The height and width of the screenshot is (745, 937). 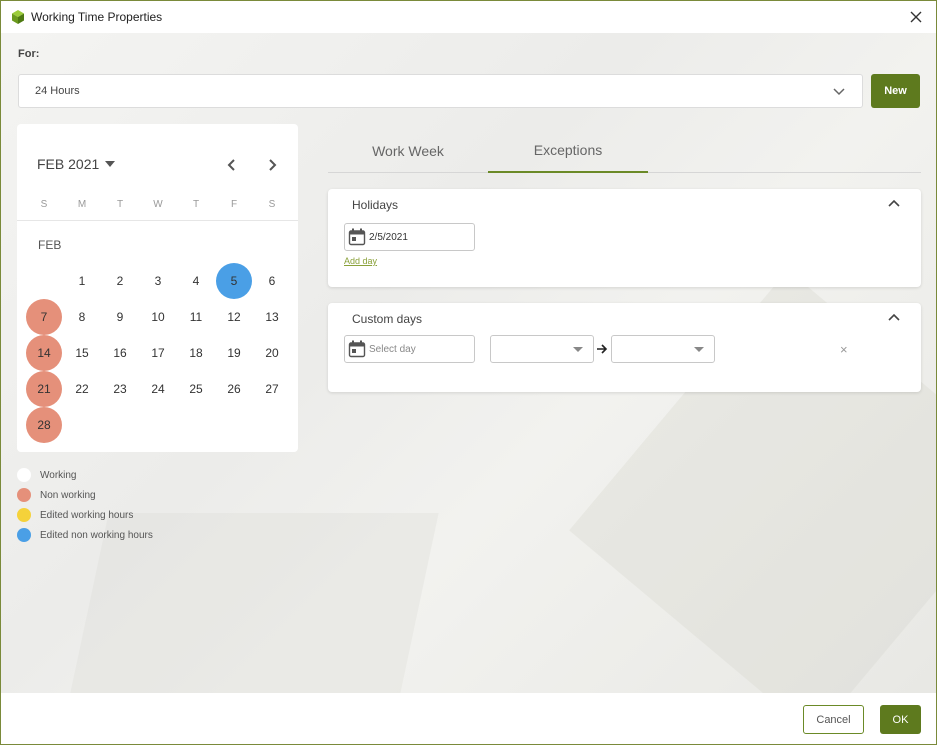 I want to click on calendar-day: 12, so click(x=234, y=317).